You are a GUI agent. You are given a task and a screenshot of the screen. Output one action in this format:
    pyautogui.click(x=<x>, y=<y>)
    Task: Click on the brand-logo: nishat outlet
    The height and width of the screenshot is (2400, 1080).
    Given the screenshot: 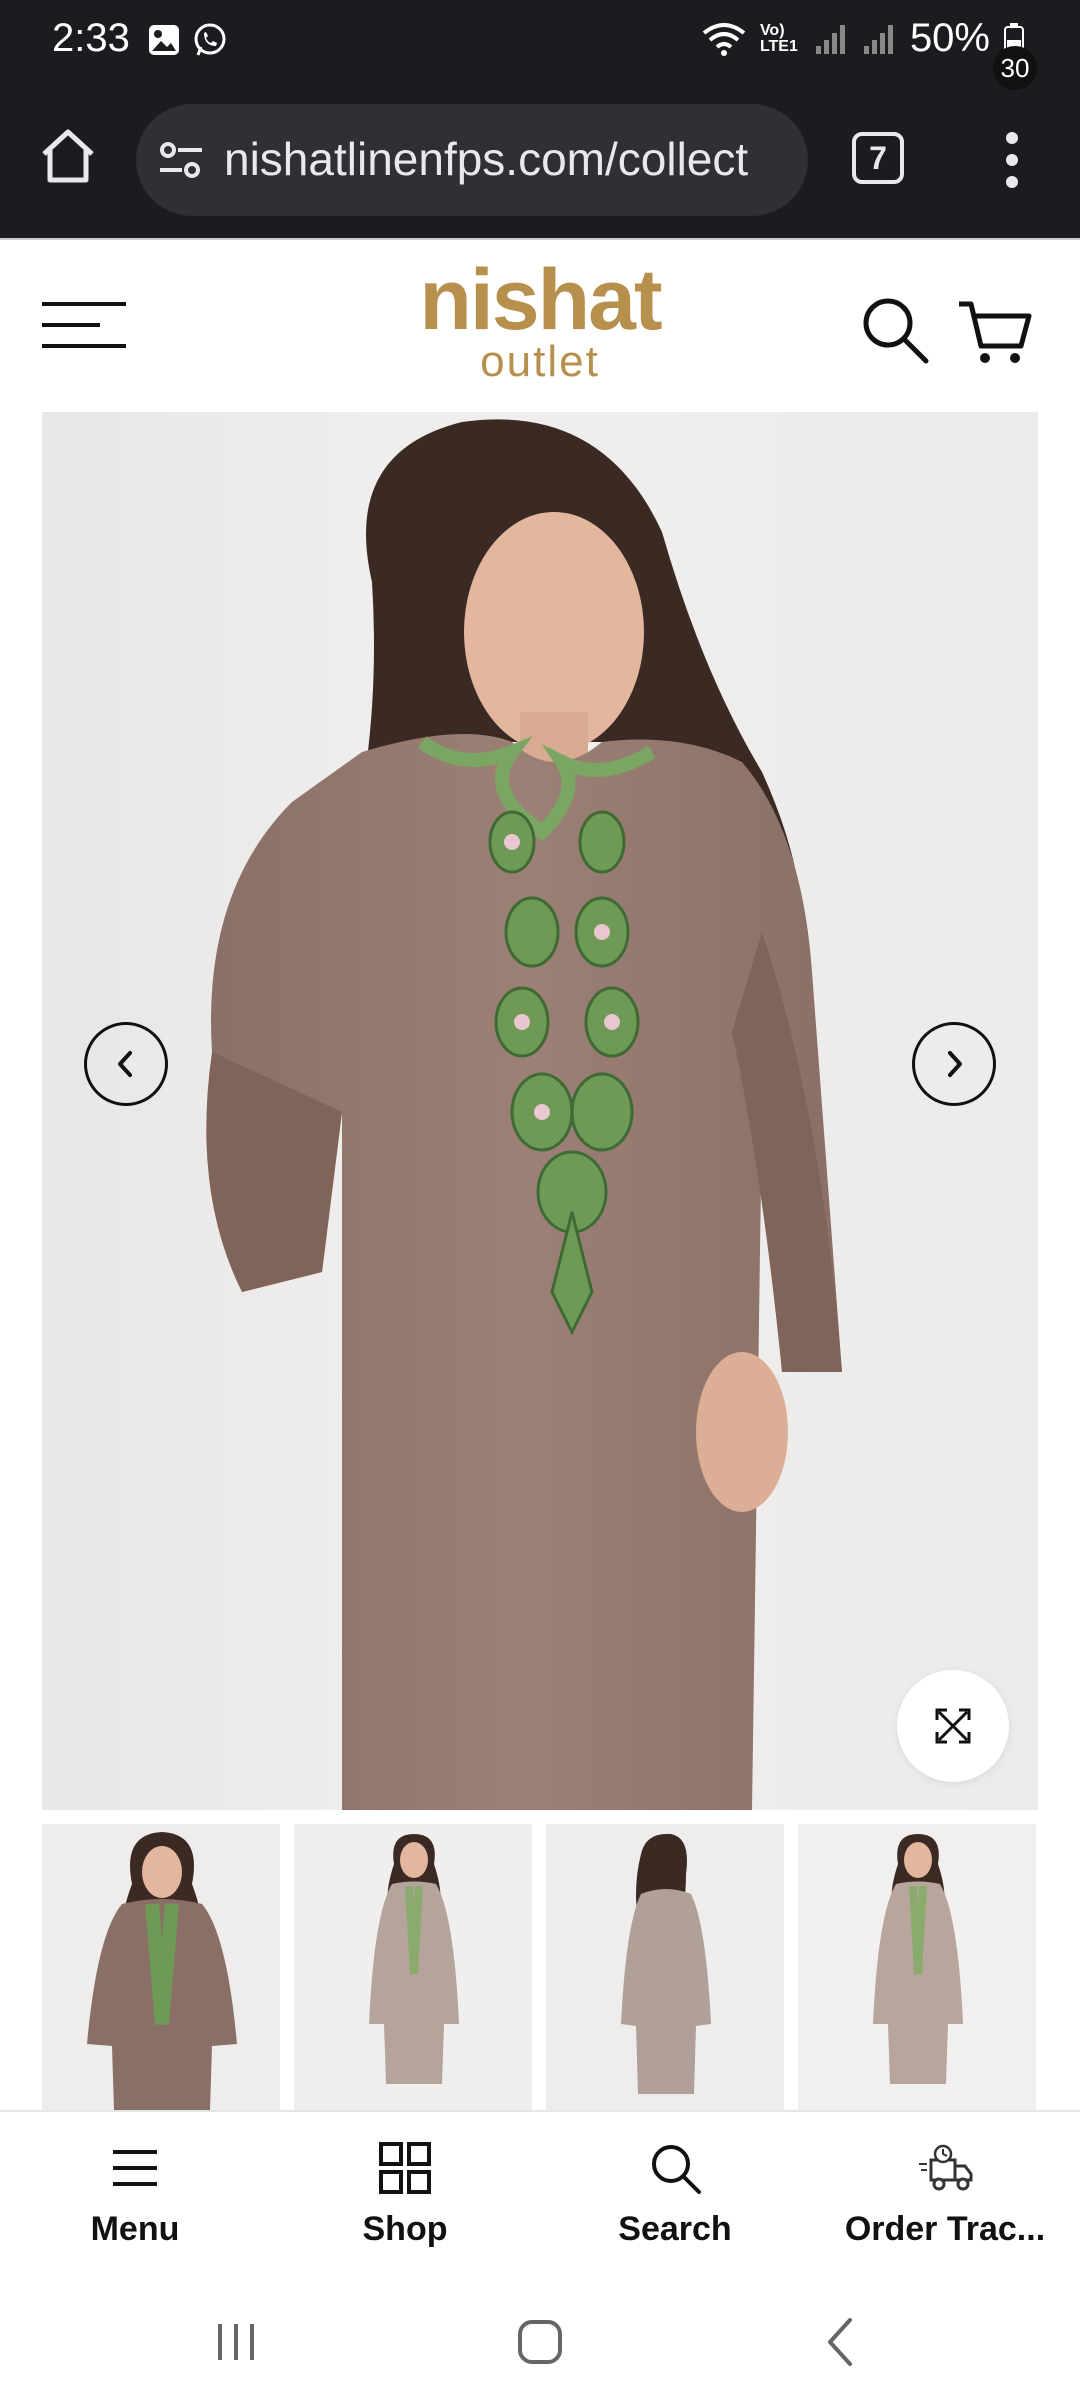 What is the action you would take?
    pyautogui.click(x=540, y=321)
    